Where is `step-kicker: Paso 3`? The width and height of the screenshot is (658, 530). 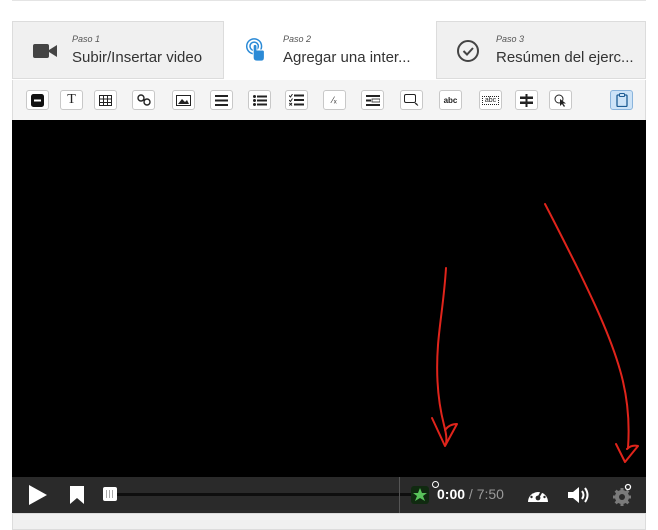 step-kicker: Paso 3 is located at coordinates (510, 39).